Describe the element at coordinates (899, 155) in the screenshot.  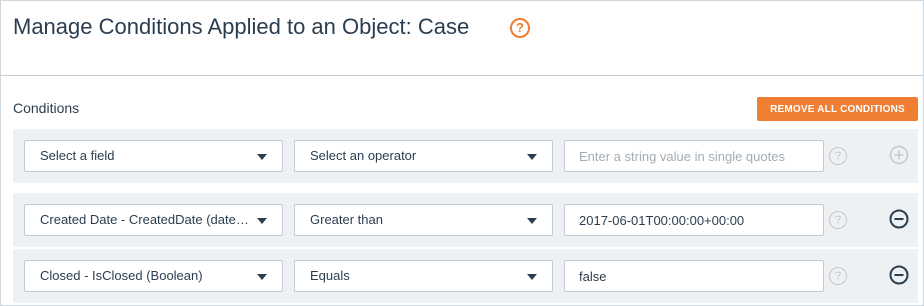
I see `add-circle-icon` at that location.